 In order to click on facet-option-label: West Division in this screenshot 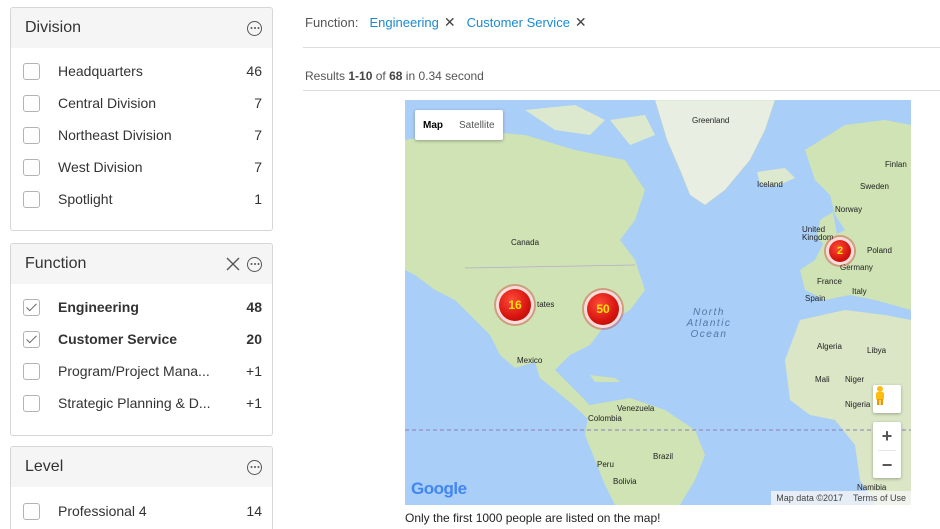, I will do `click(100, 167)`.